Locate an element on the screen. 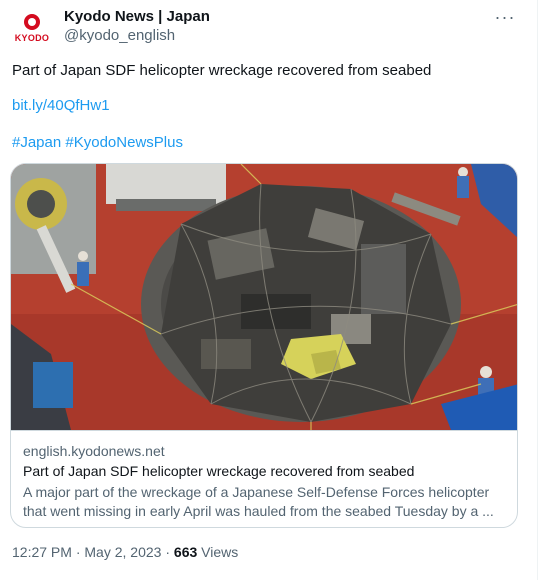 The width and height of the screenshot is (538, 580). tweet-link: bit.ly/40QfHw1 is located at coordinates (61, 106).